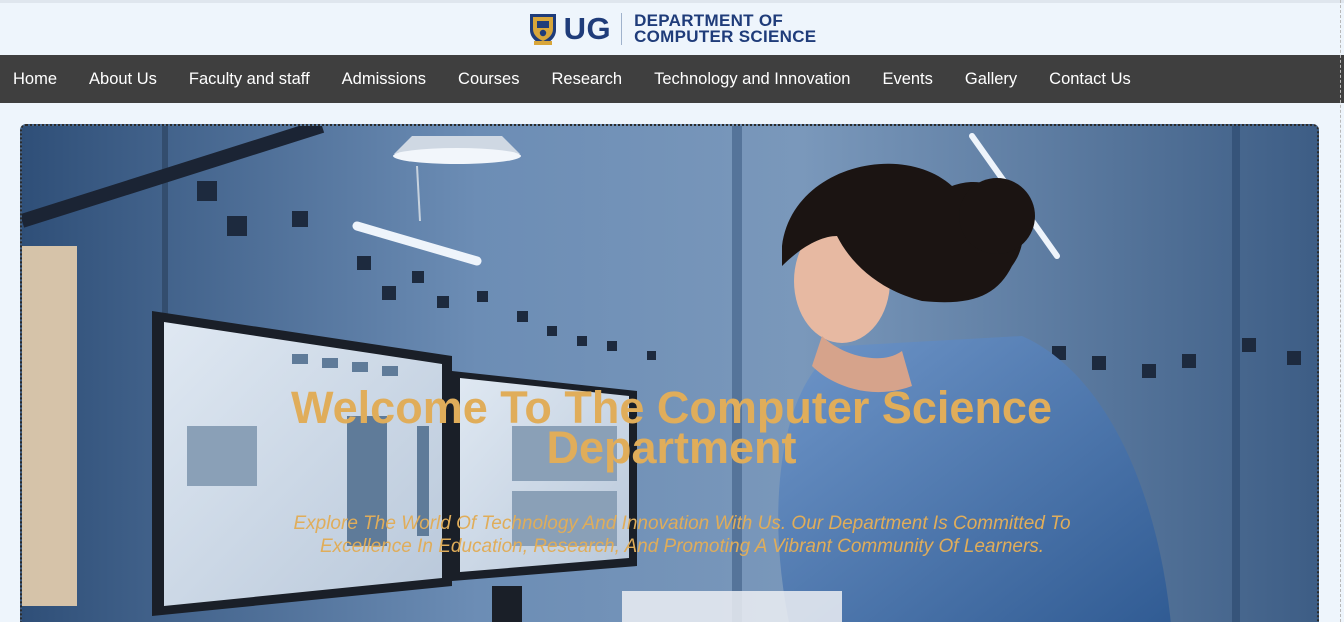 This screenshot has height=622, width=1344. Describe the element at coordinates (752, 79) in the screenshot. I see `nav-item-technology-and-innovation: Technology and Innovation` at that location.